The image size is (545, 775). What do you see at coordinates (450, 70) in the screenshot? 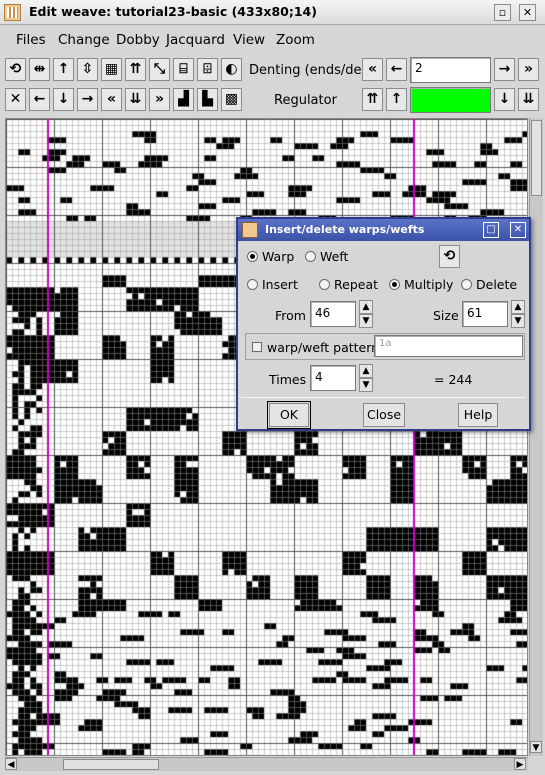
I see `denting-field: 2` at bounding box center [450, 70].